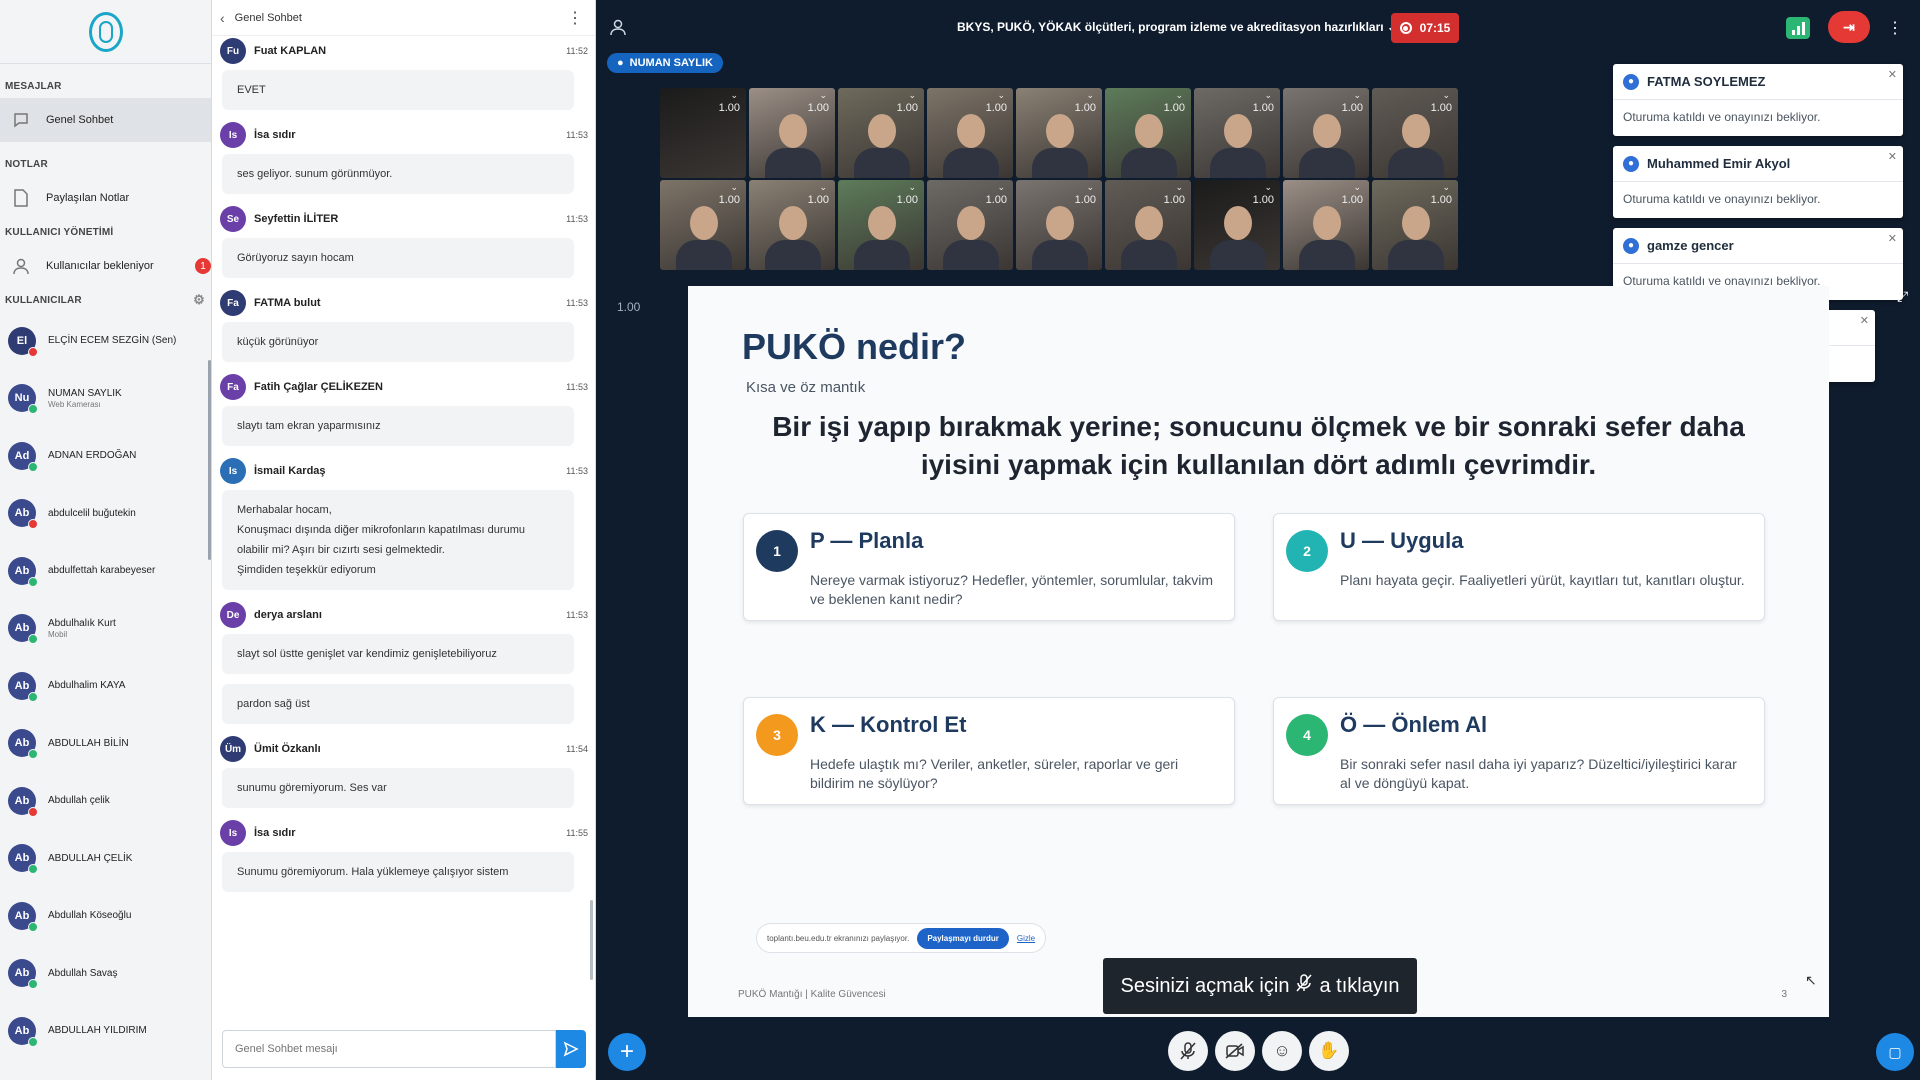  I want to click on hand-icon: ✋, so click(1329, 1050).